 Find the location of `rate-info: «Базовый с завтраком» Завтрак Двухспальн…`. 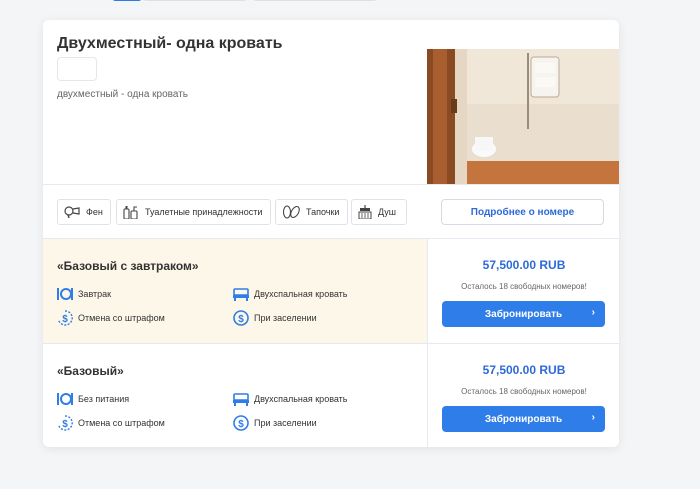

rate-info: «Базовый с завтраком» Завтрак Двухспальн… is located at coordinates (235, 291).